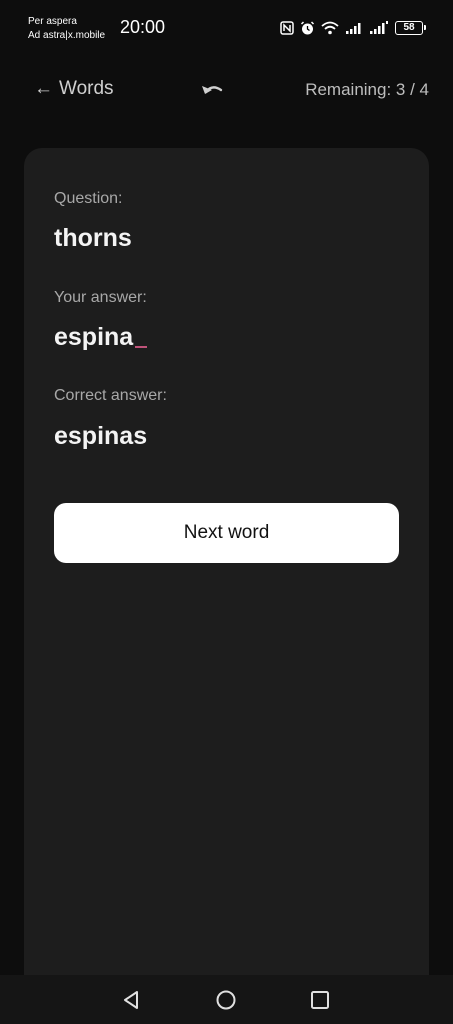 This screenshot has height=1024, width=453. Describe the element at coordinates (100, 297) in the screenshot. I see `your-answer-label: Your answer:` at that location.